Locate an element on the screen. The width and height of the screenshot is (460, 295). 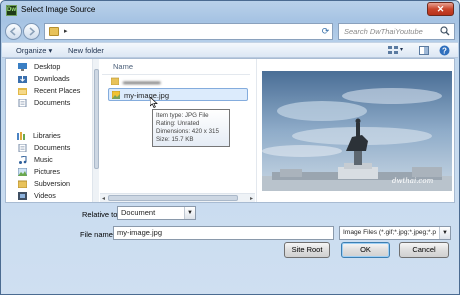
column-header-name: Name is located at coordinates (123, 66).